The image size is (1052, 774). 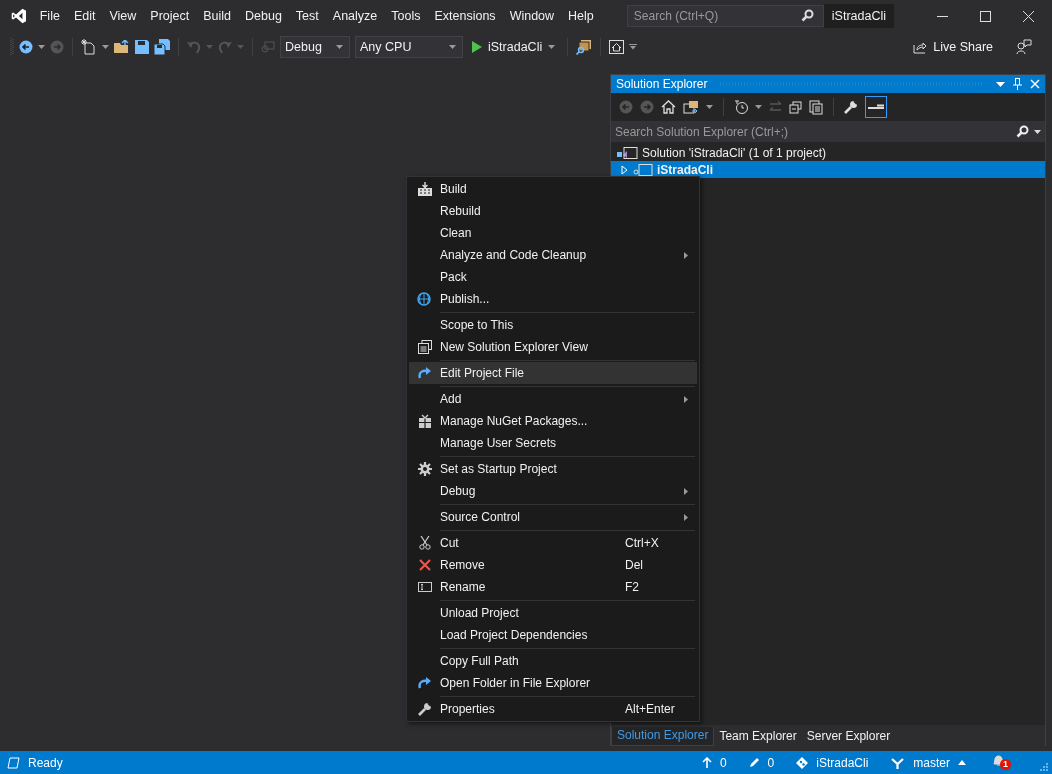 I want to click on changes-button: 0, so click(x=761, y=762).